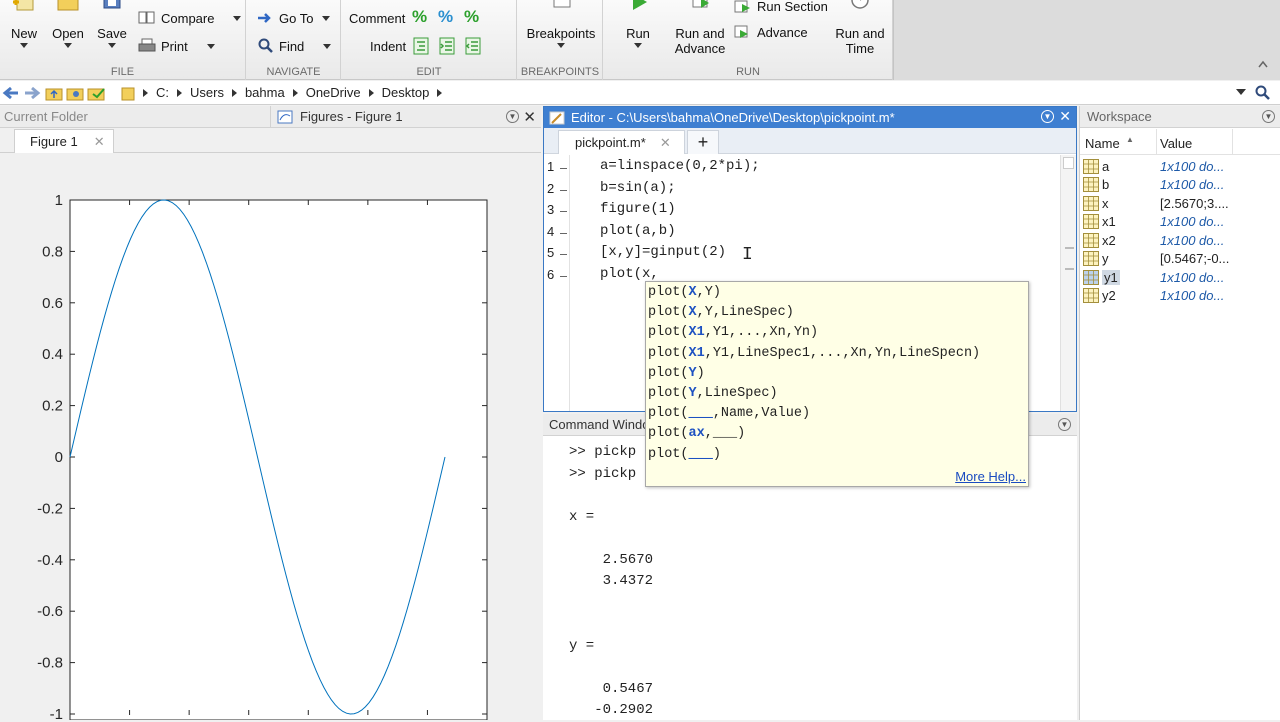 Image resolution: width=1280 pixels, height=722 pixels. What do you see at coordinates (445, 17) in the screenshot?
I see `uncomment-percent-icon: %` at bounding box center [445, 17].